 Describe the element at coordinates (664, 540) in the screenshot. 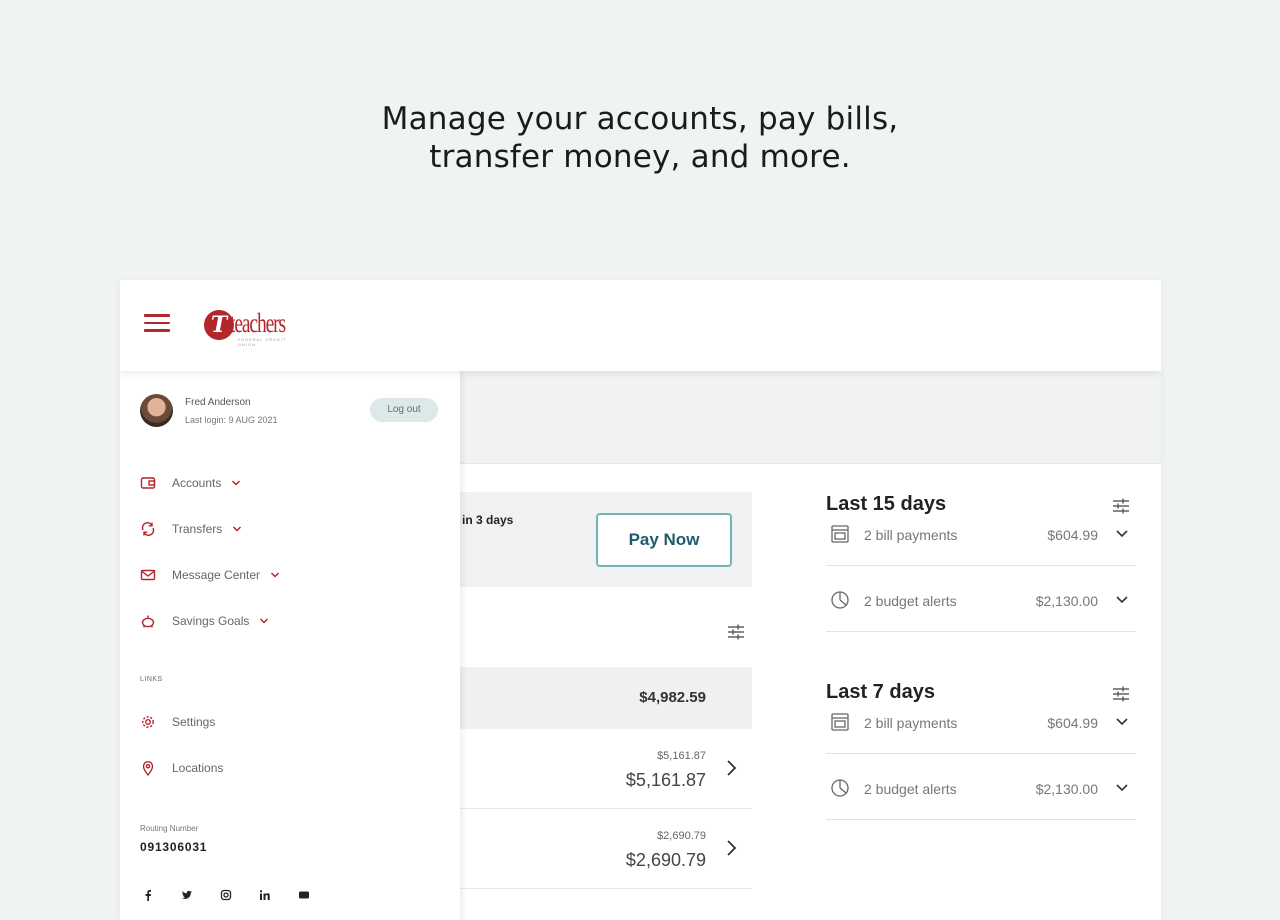

I see `pay-now-button: Pay Now` at that location.